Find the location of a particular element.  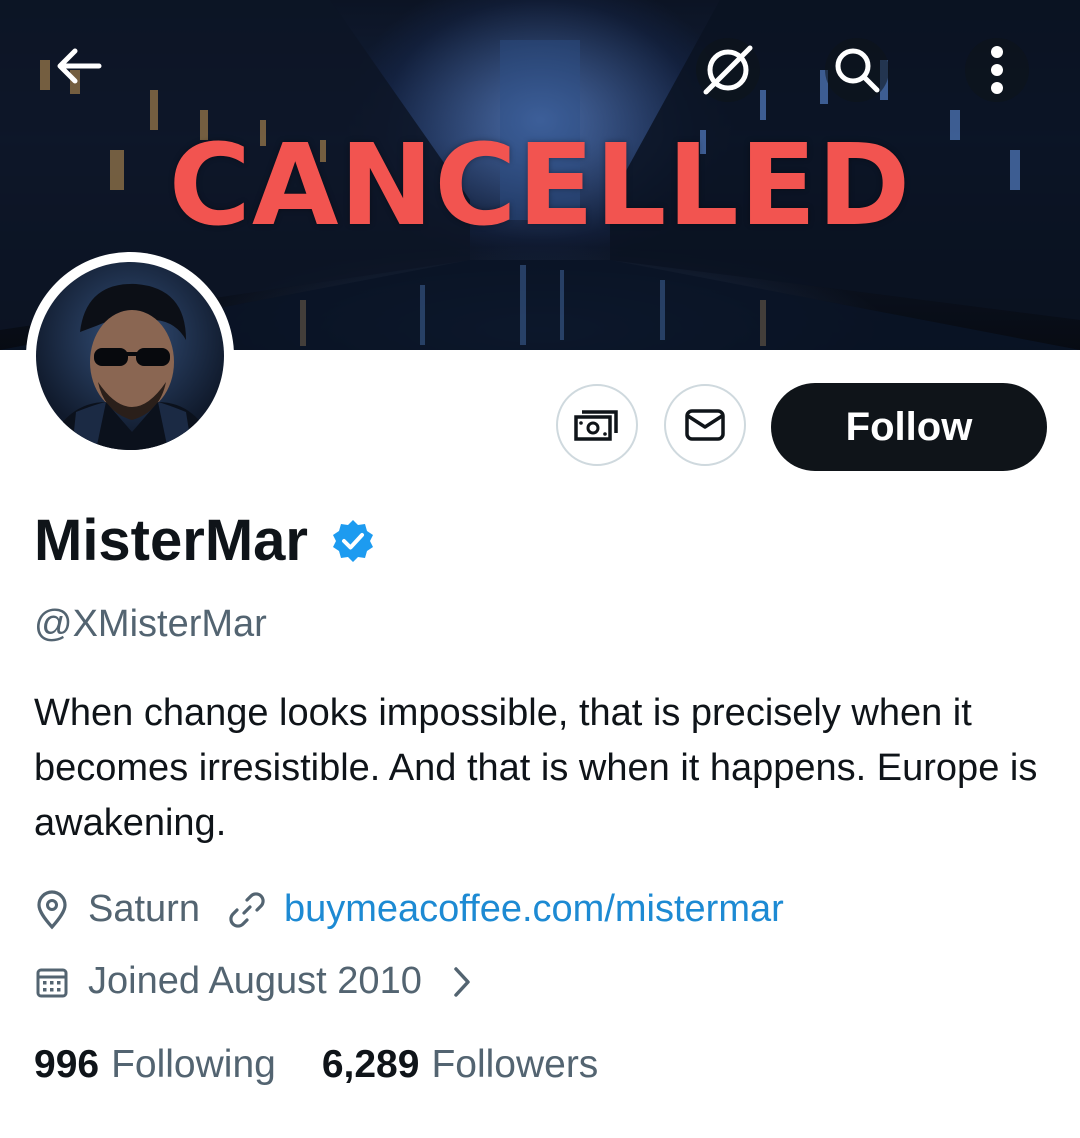

slashed-circle-icon is located at coordinates (728, 70).